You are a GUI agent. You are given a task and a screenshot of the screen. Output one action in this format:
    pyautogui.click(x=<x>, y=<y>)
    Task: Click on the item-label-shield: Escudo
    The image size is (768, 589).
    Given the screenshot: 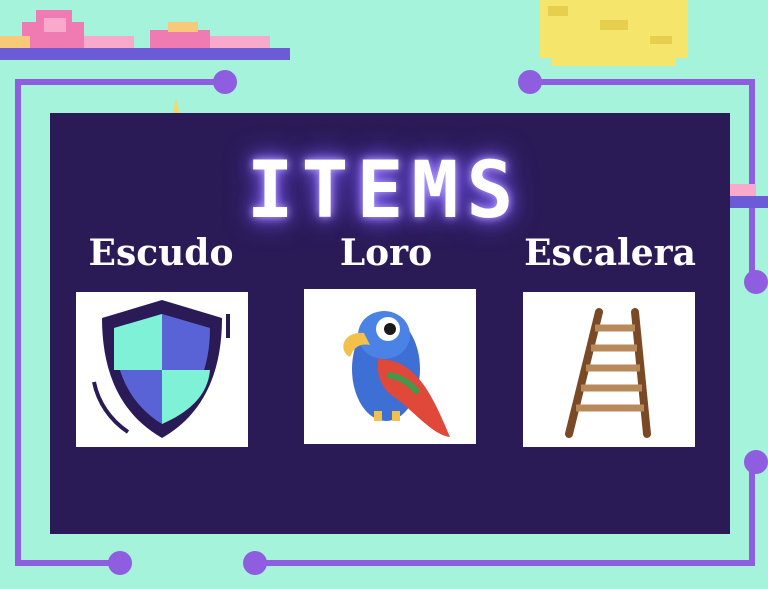 What is the action you would take?
    pyautogui.click(x=161, y=253)
    